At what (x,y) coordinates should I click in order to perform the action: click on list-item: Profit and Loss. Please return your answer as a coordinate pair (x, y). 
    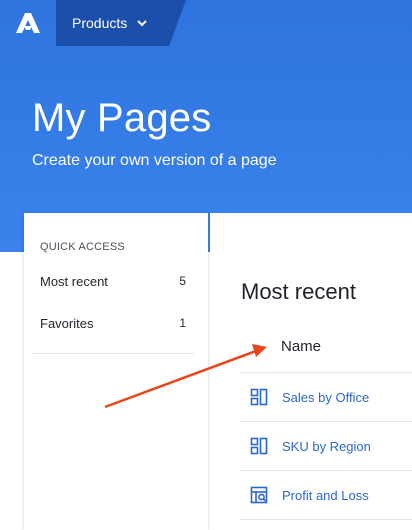
    Looking at the image, I should click on (309, 495).